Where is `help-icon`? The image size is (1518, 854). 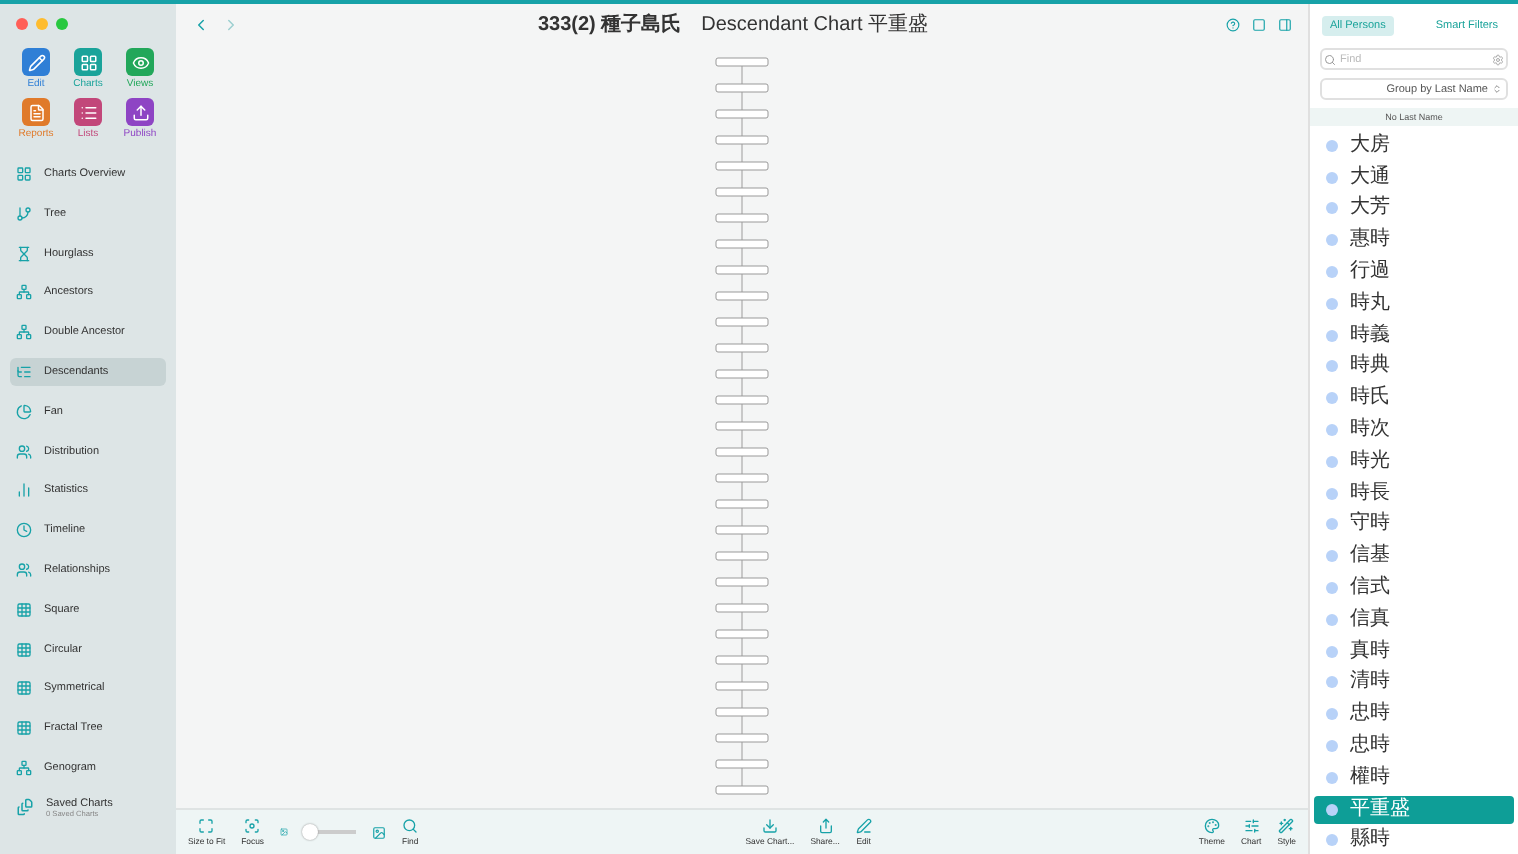 help-icon is located at coordinates (1233, 24).